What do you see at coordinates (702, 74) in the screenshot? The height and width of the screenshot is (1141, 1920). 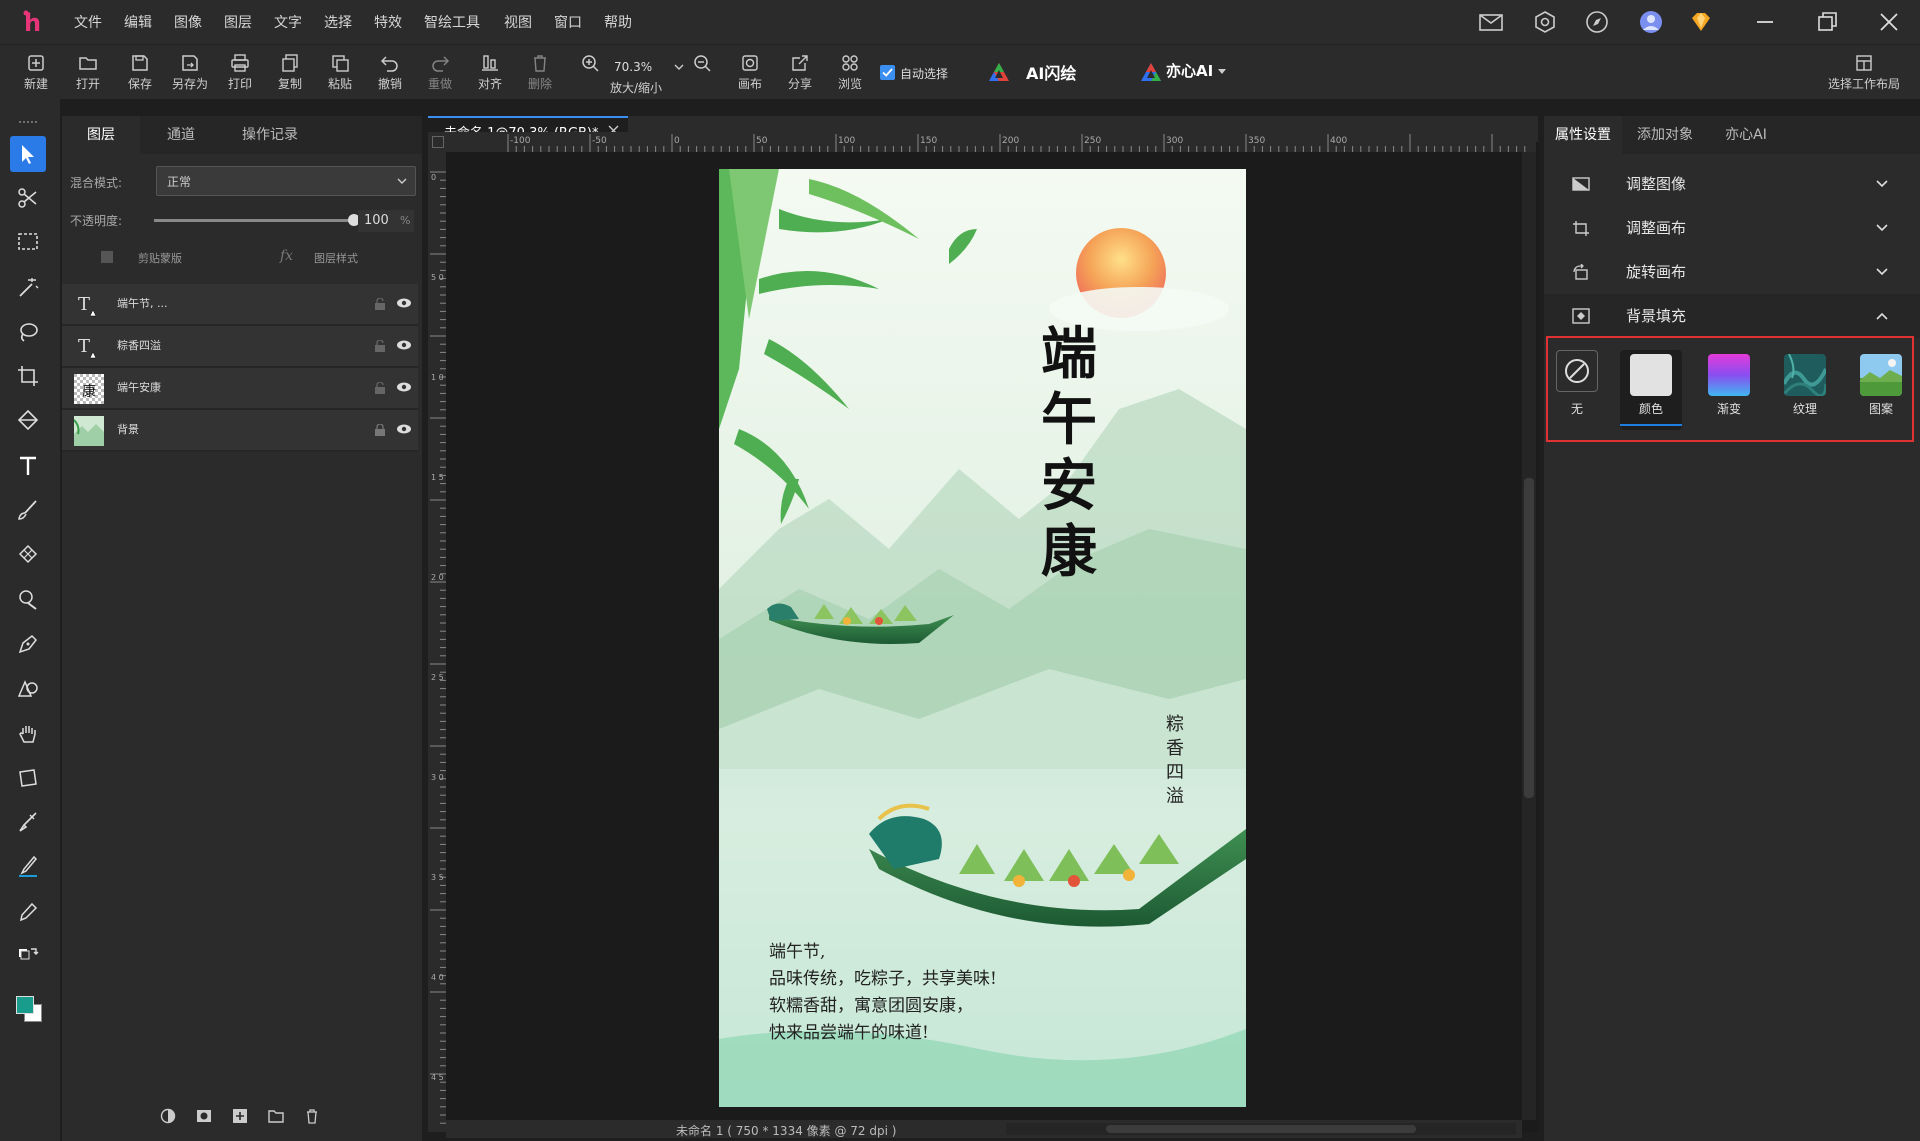 I see `zoom-out-icon` at bounding box center [702, 74].